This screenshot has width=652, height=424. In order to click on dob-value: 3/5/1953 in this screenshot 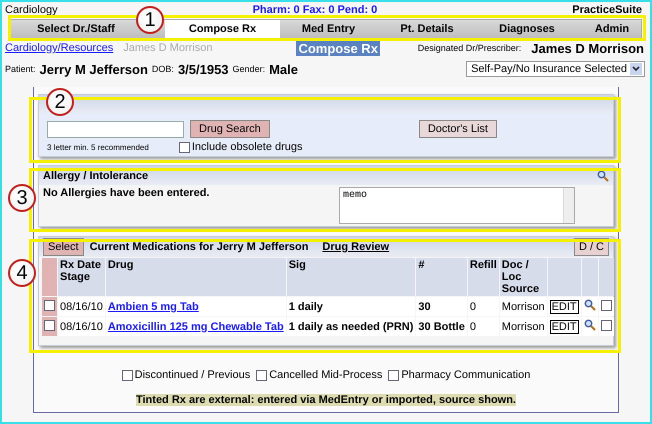, I will do `click(203, 69)`.